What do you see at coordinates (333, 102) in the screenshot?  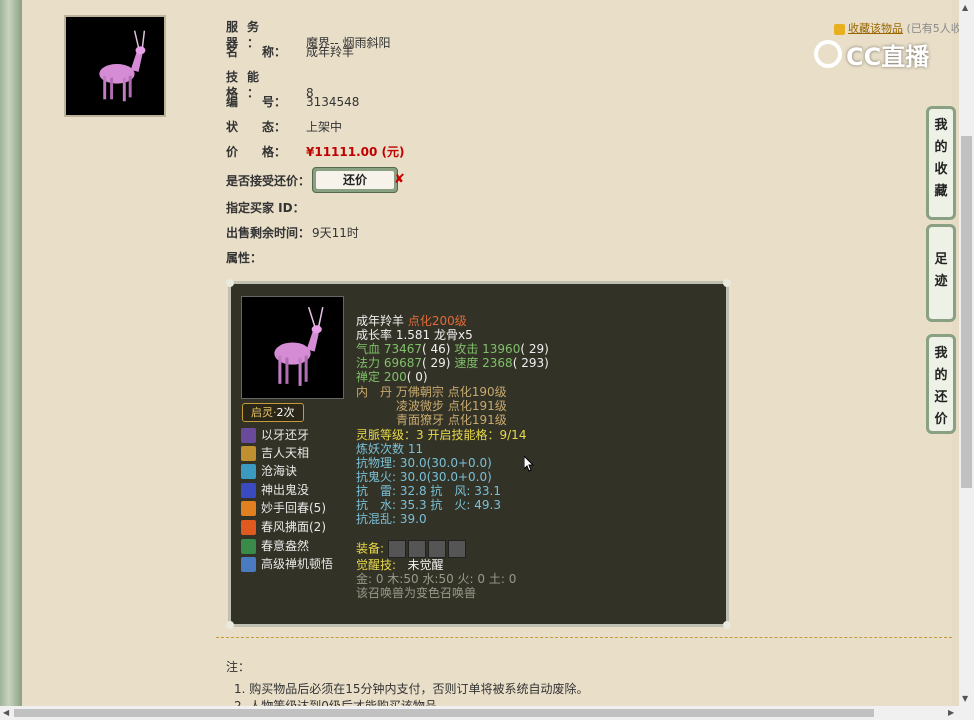 I see `field-value: 3134548` at bounding box center [333, 102].